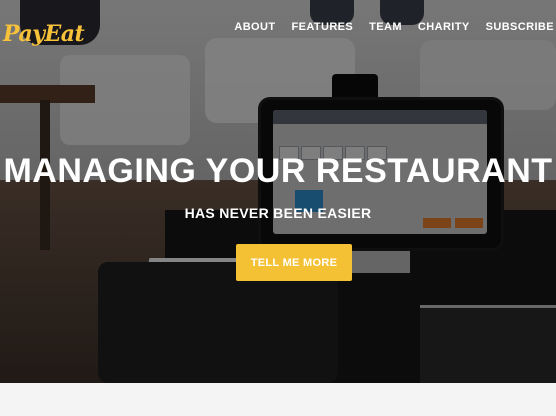 The image size is (556, 416). What do you see at coordinates (278, 213) in the screenshot?
I see `hero-subheadline: HAS NEVER BEEN EASIER` at bounding box center [278, 213].